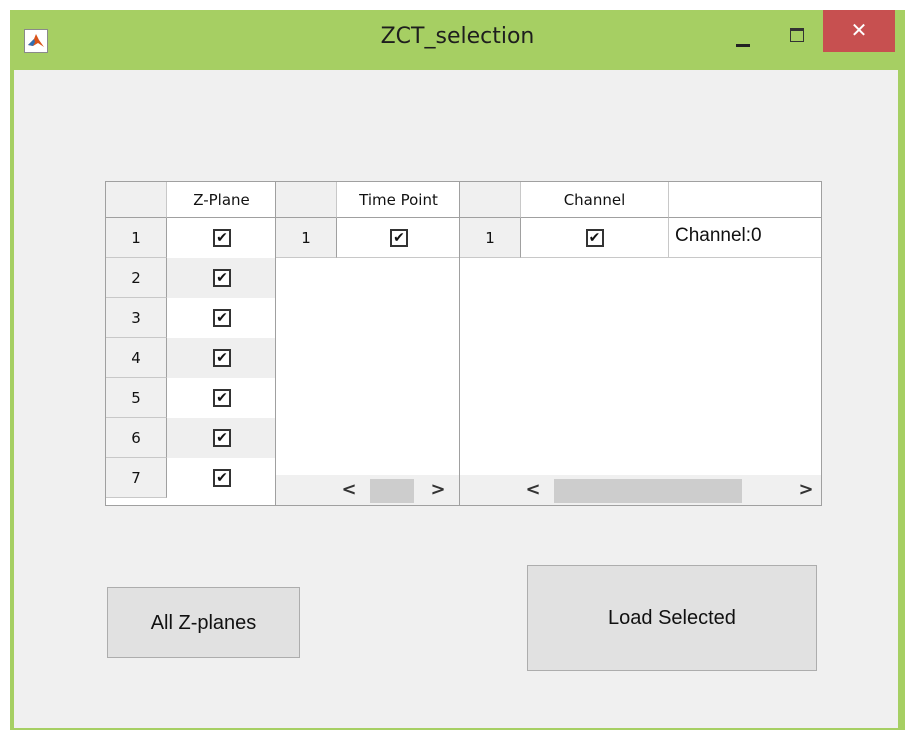 The image size is (914, 736). Describe the element at coordinates (306, 200) in the screenshot. I see `timepoint-corner-header` at that location.